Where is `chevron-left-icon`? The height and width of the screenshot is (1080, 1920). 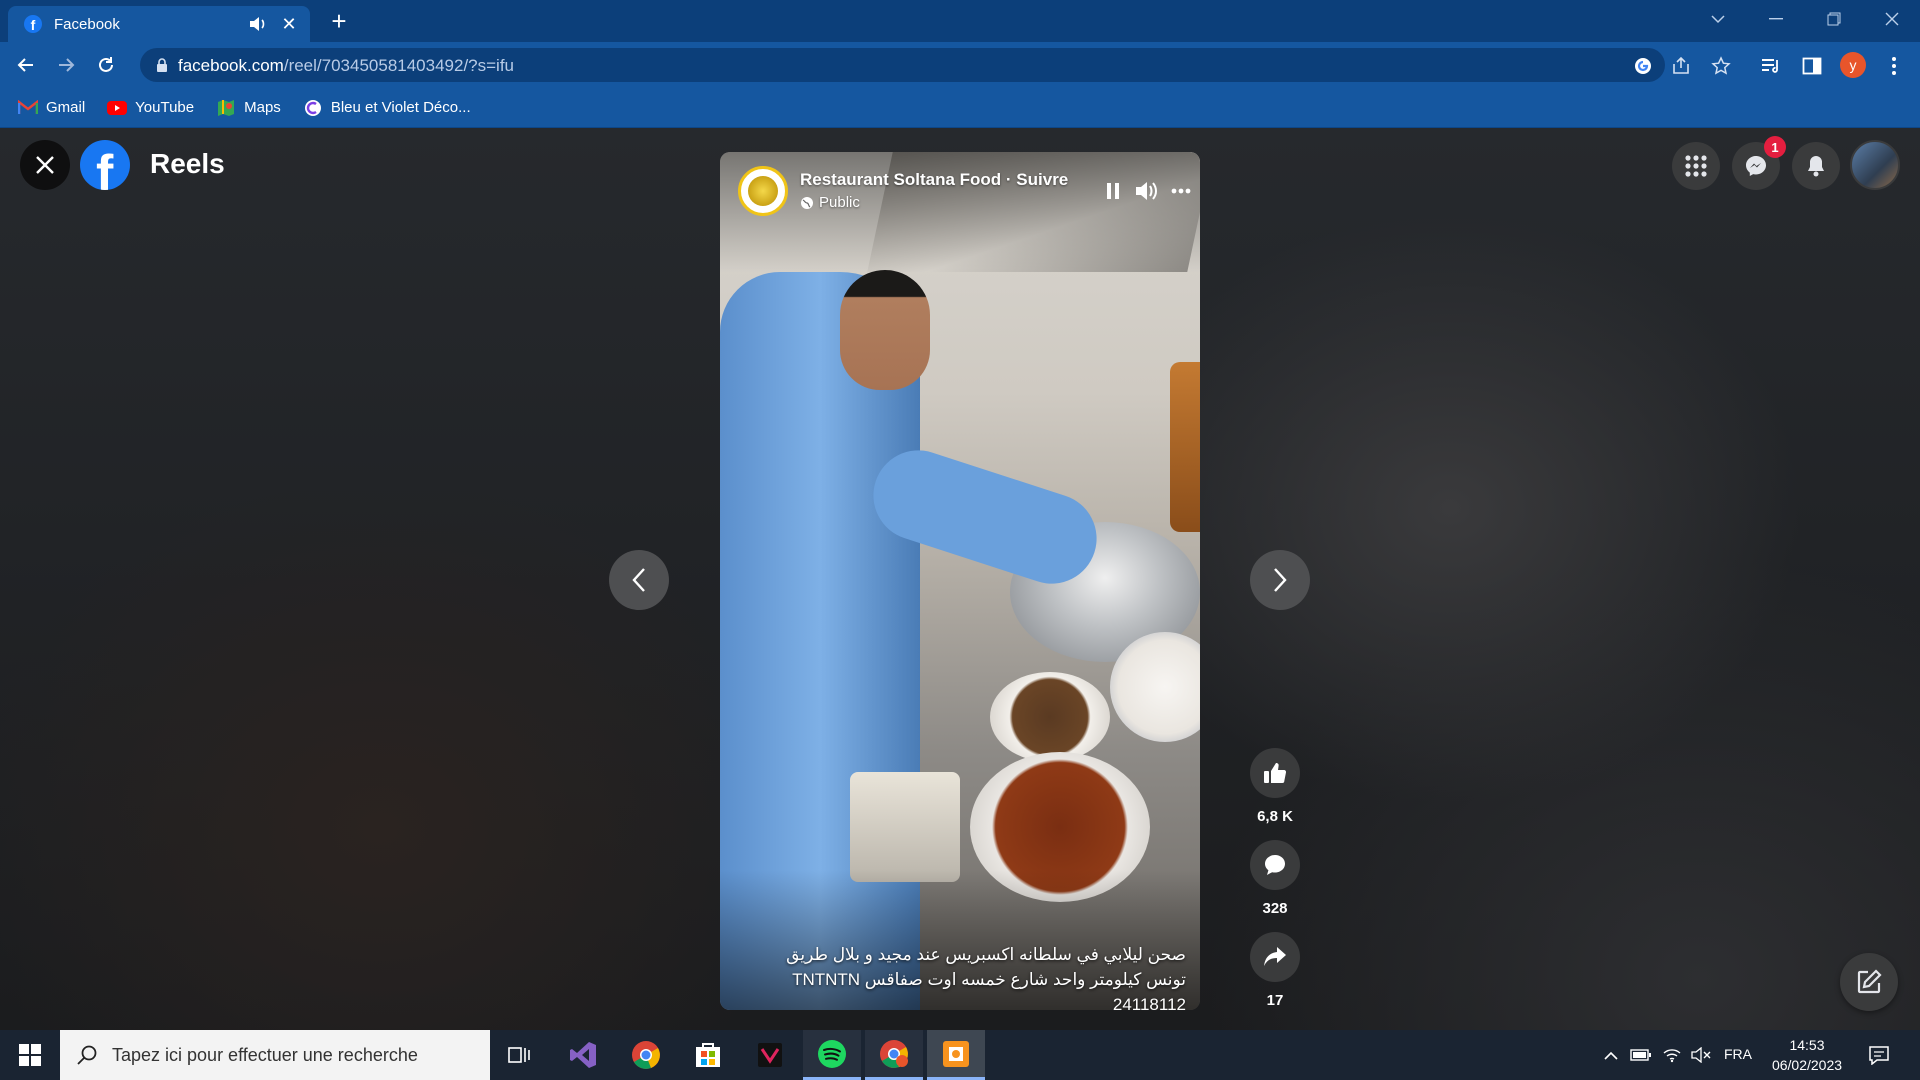 chevron-left-icon is located at coordinates (638, 580).